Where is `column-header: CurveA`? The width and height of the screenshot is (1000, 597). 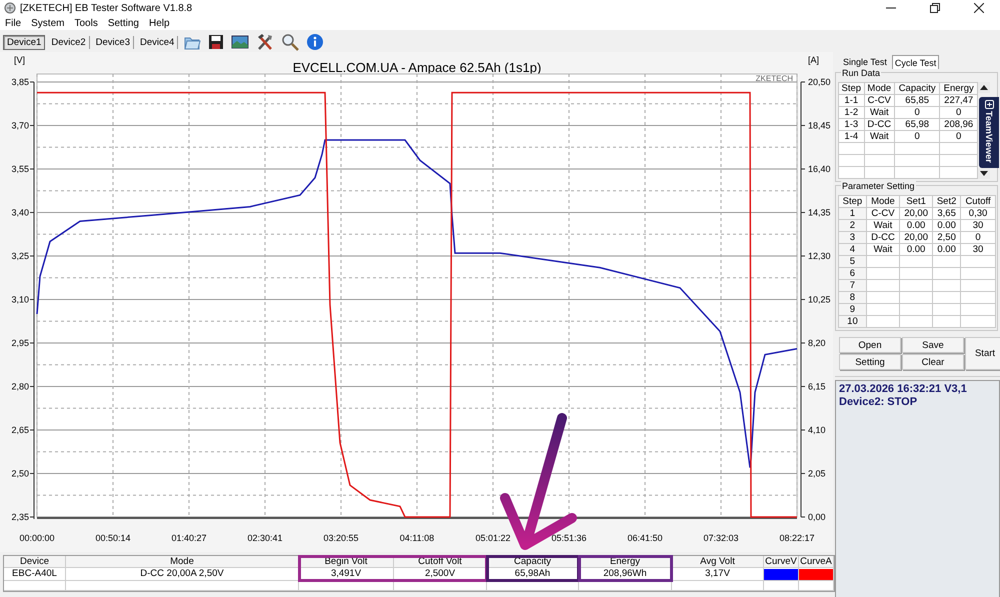 column-header: CurveA is located at coordinates (816, 562).